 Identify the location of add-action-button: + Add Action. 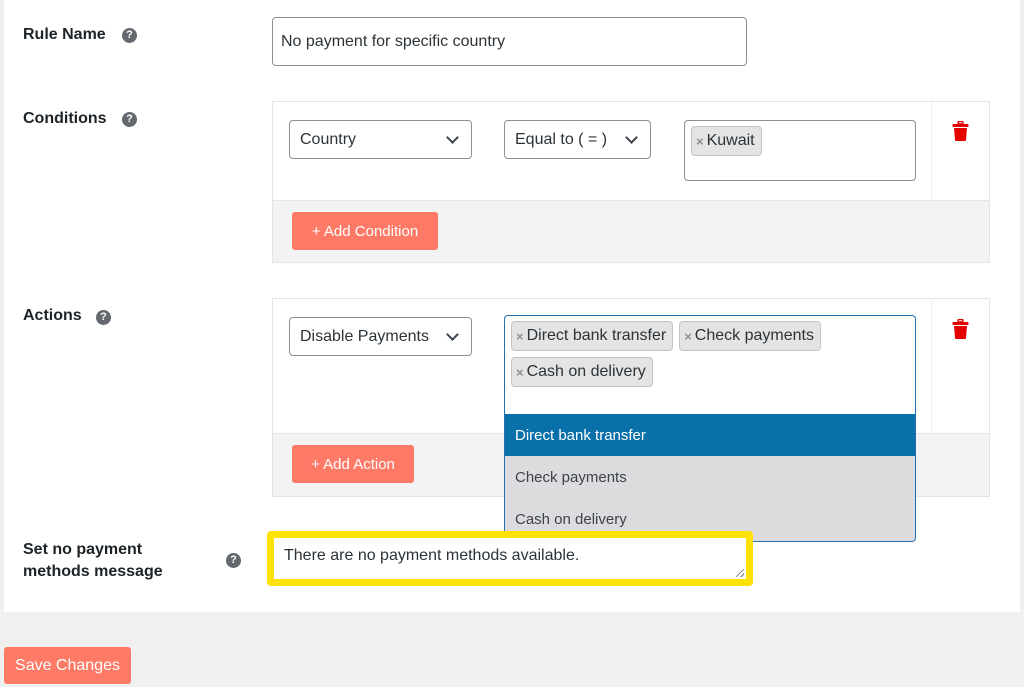
(353, 464).